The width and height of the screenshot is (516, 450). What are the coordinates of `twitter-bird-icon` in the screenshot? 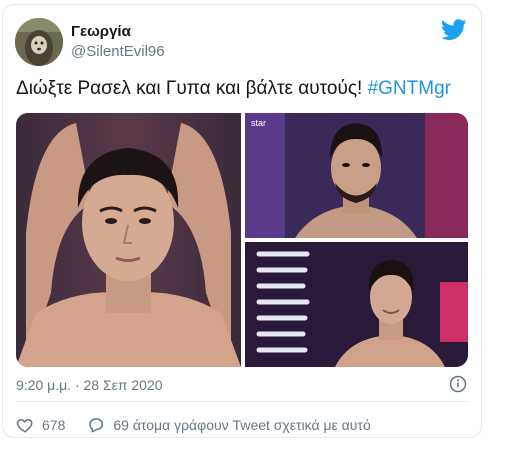 It's located at (454, 30).